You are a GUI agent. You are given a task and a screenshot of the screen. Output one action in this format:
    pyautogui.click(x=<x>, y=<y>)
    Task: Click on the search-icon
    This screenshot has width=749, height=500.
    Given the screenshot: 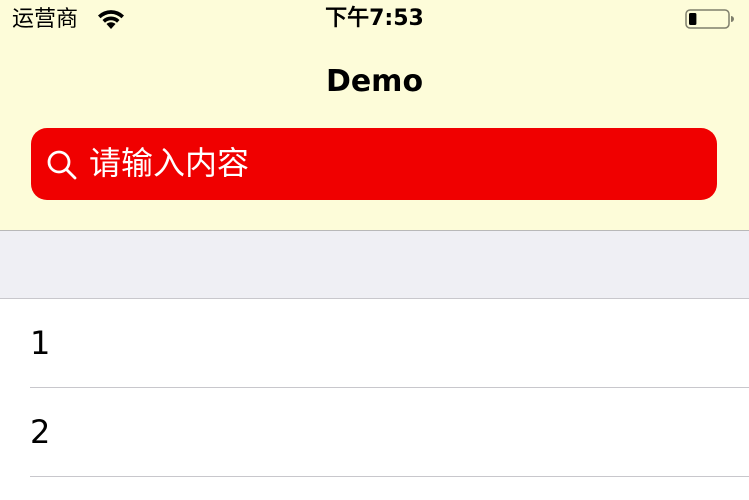 What is the action you would take?
    pyautogui.click(x=62, y=165)
    